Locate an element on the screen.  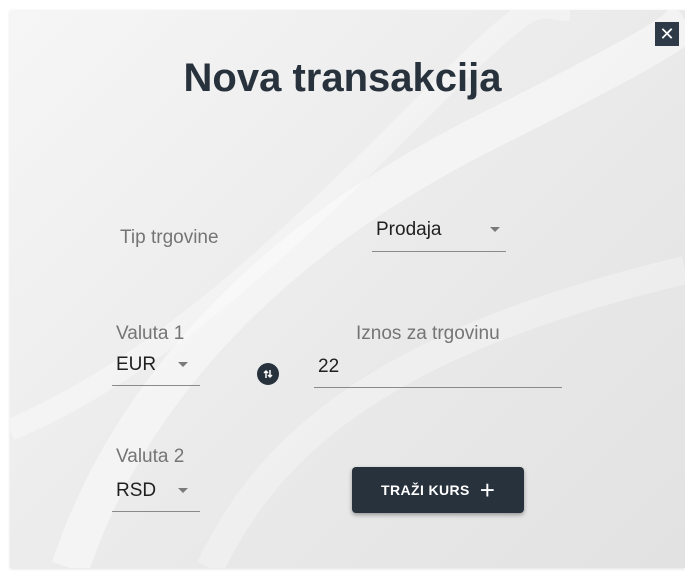
dialog-title: Nova transakcija is located at coordinates (342, 78).